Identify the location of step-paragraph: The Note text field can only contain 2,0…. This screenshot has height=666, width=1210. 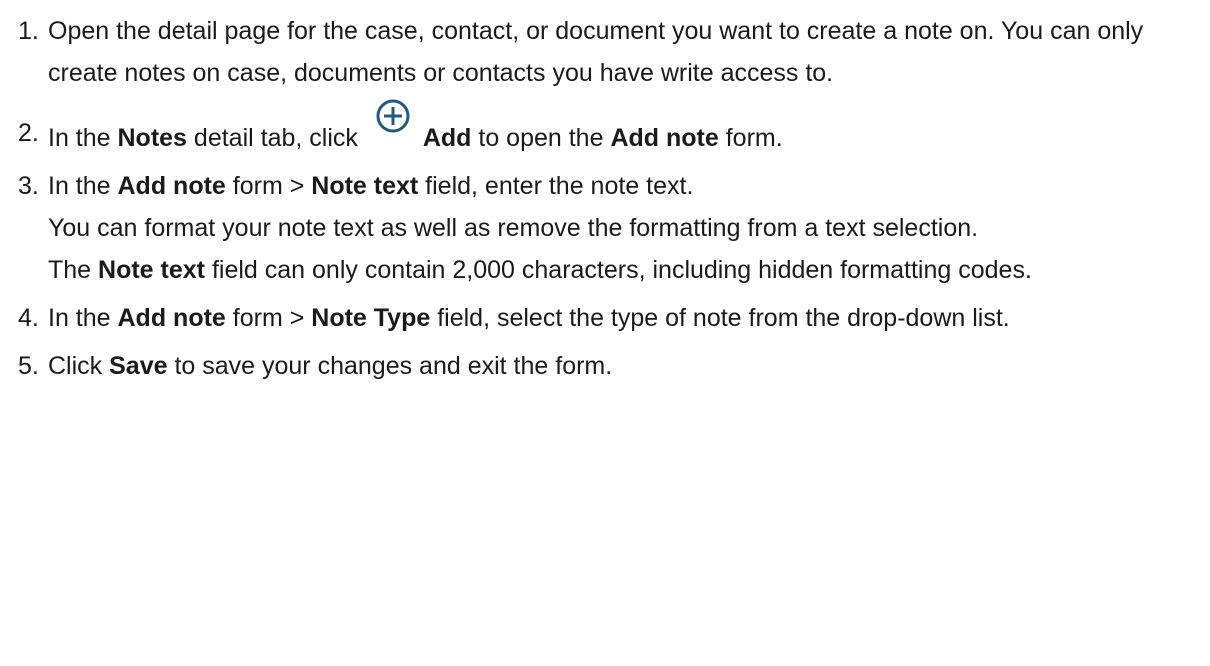
(623, 270).